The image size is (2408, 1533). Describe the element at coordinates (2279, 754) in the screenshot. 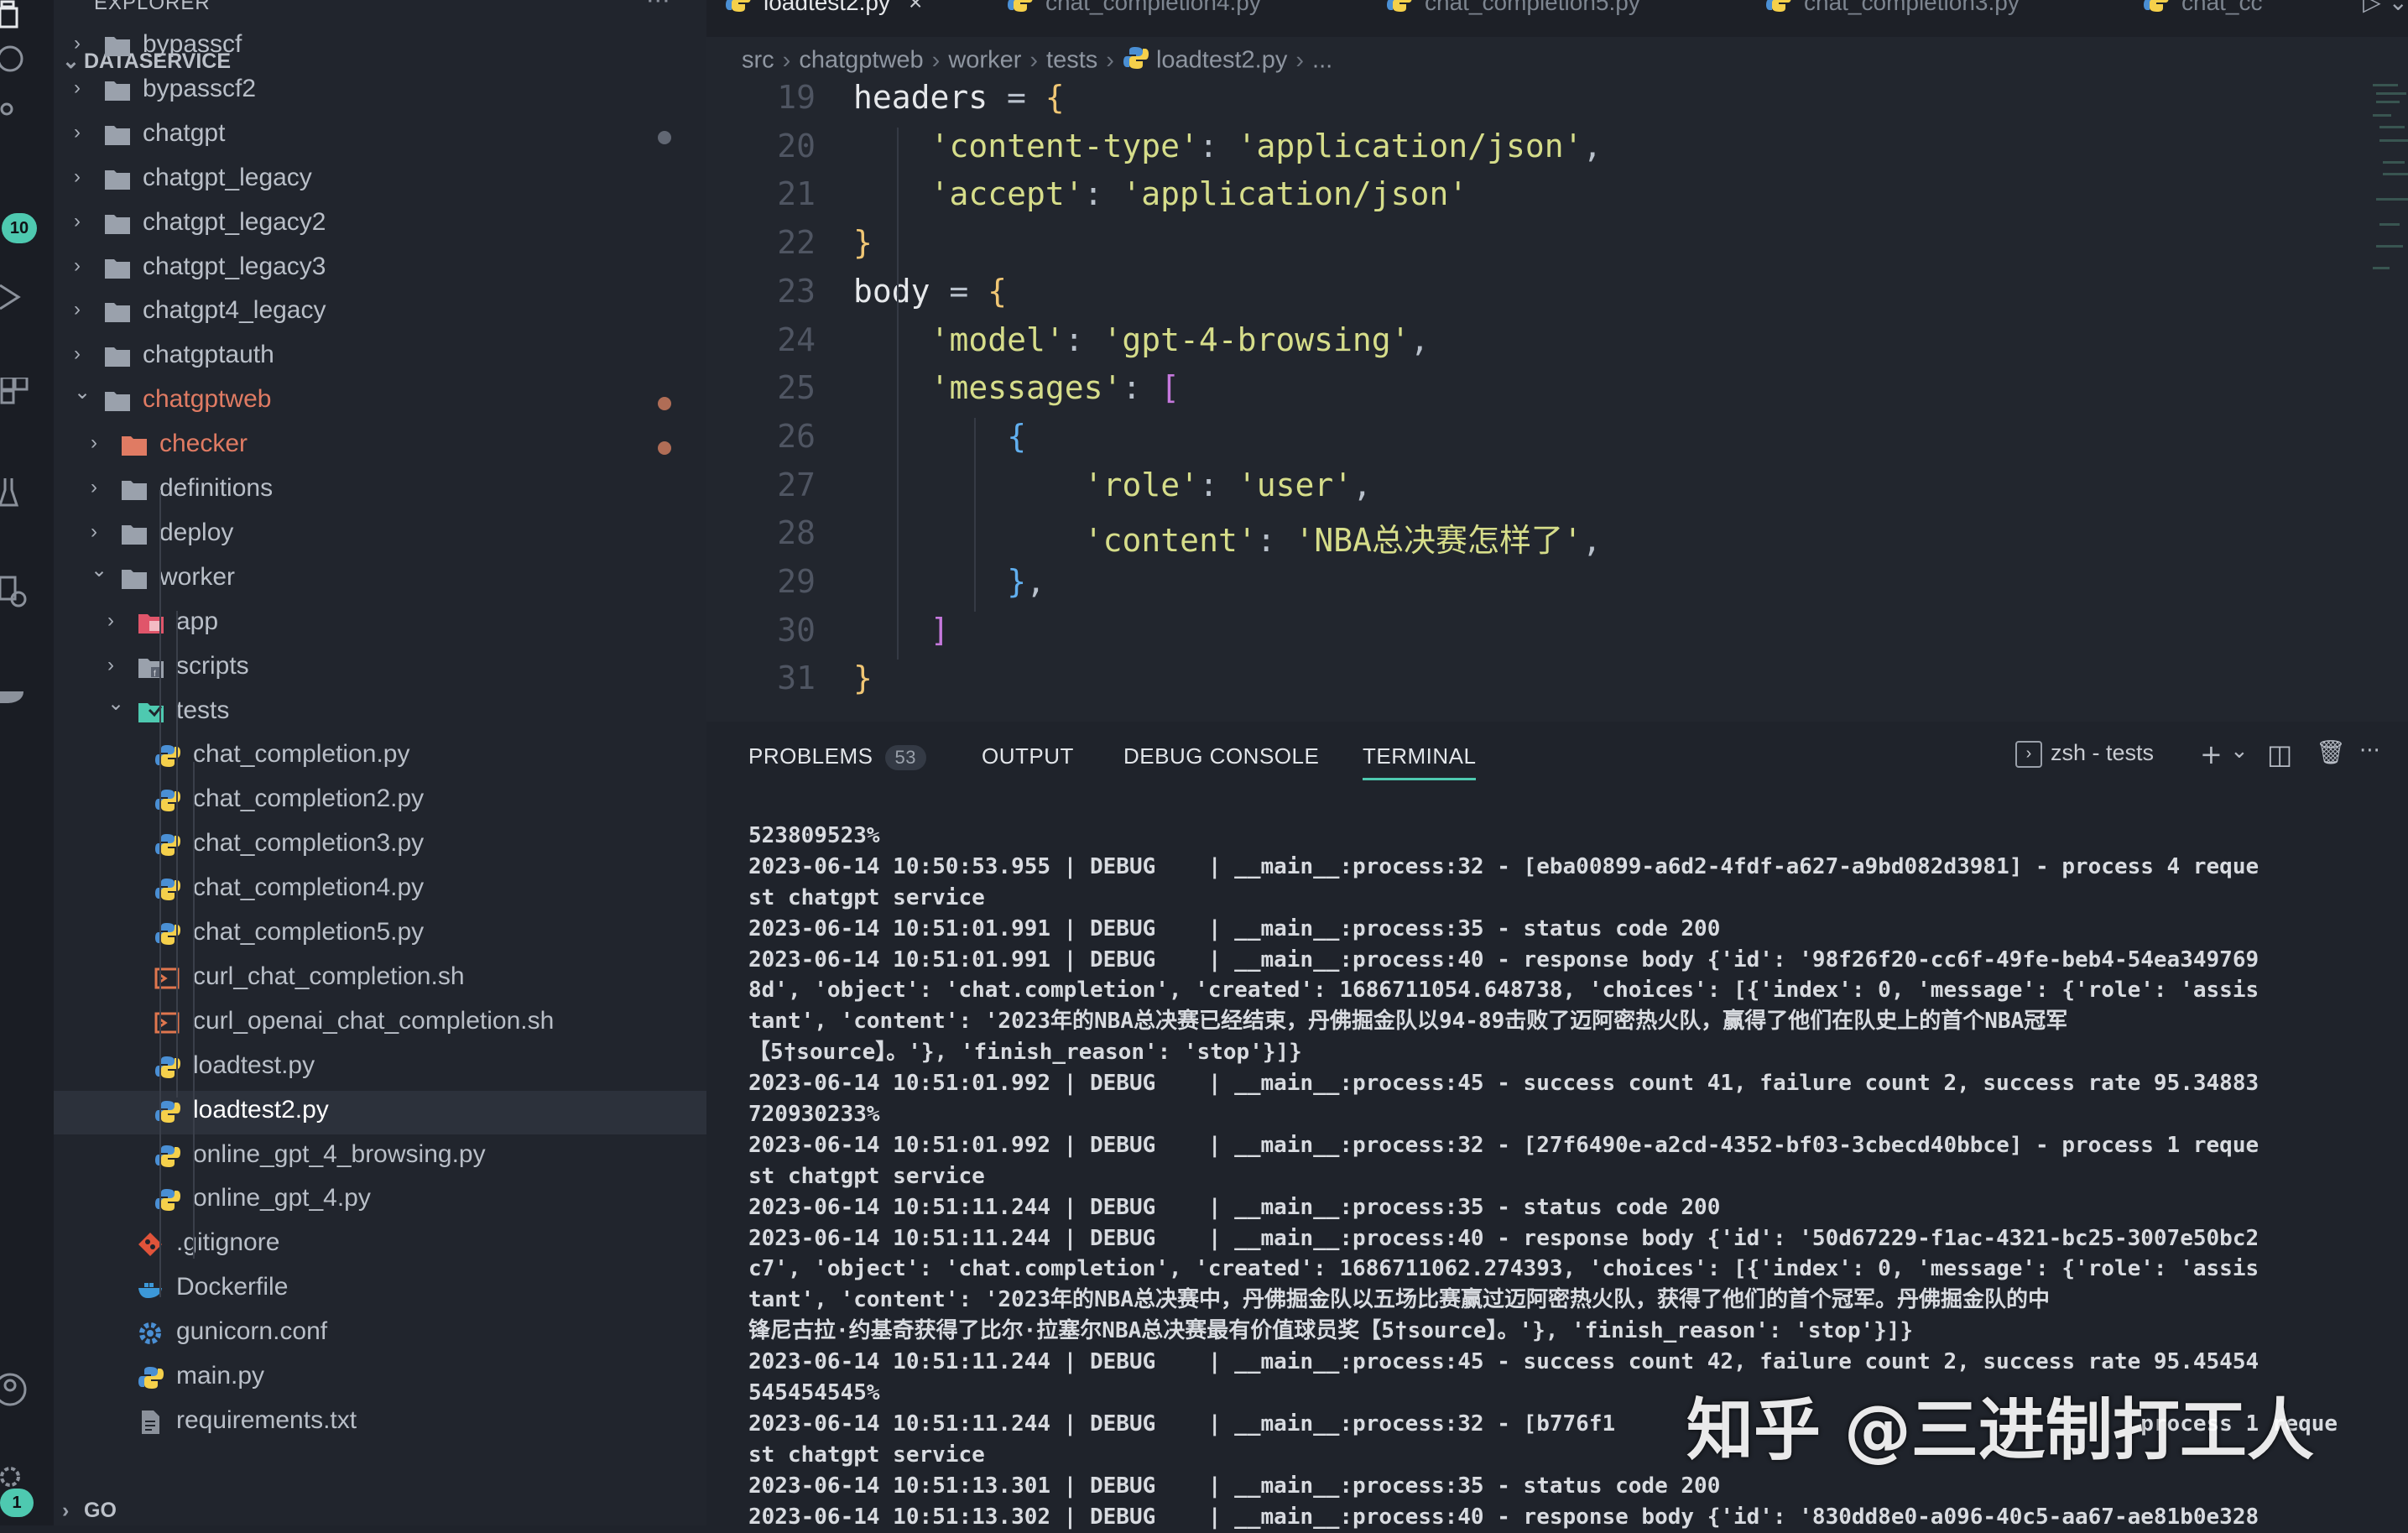

I see `split-terminal-icon: ◫` at that location.